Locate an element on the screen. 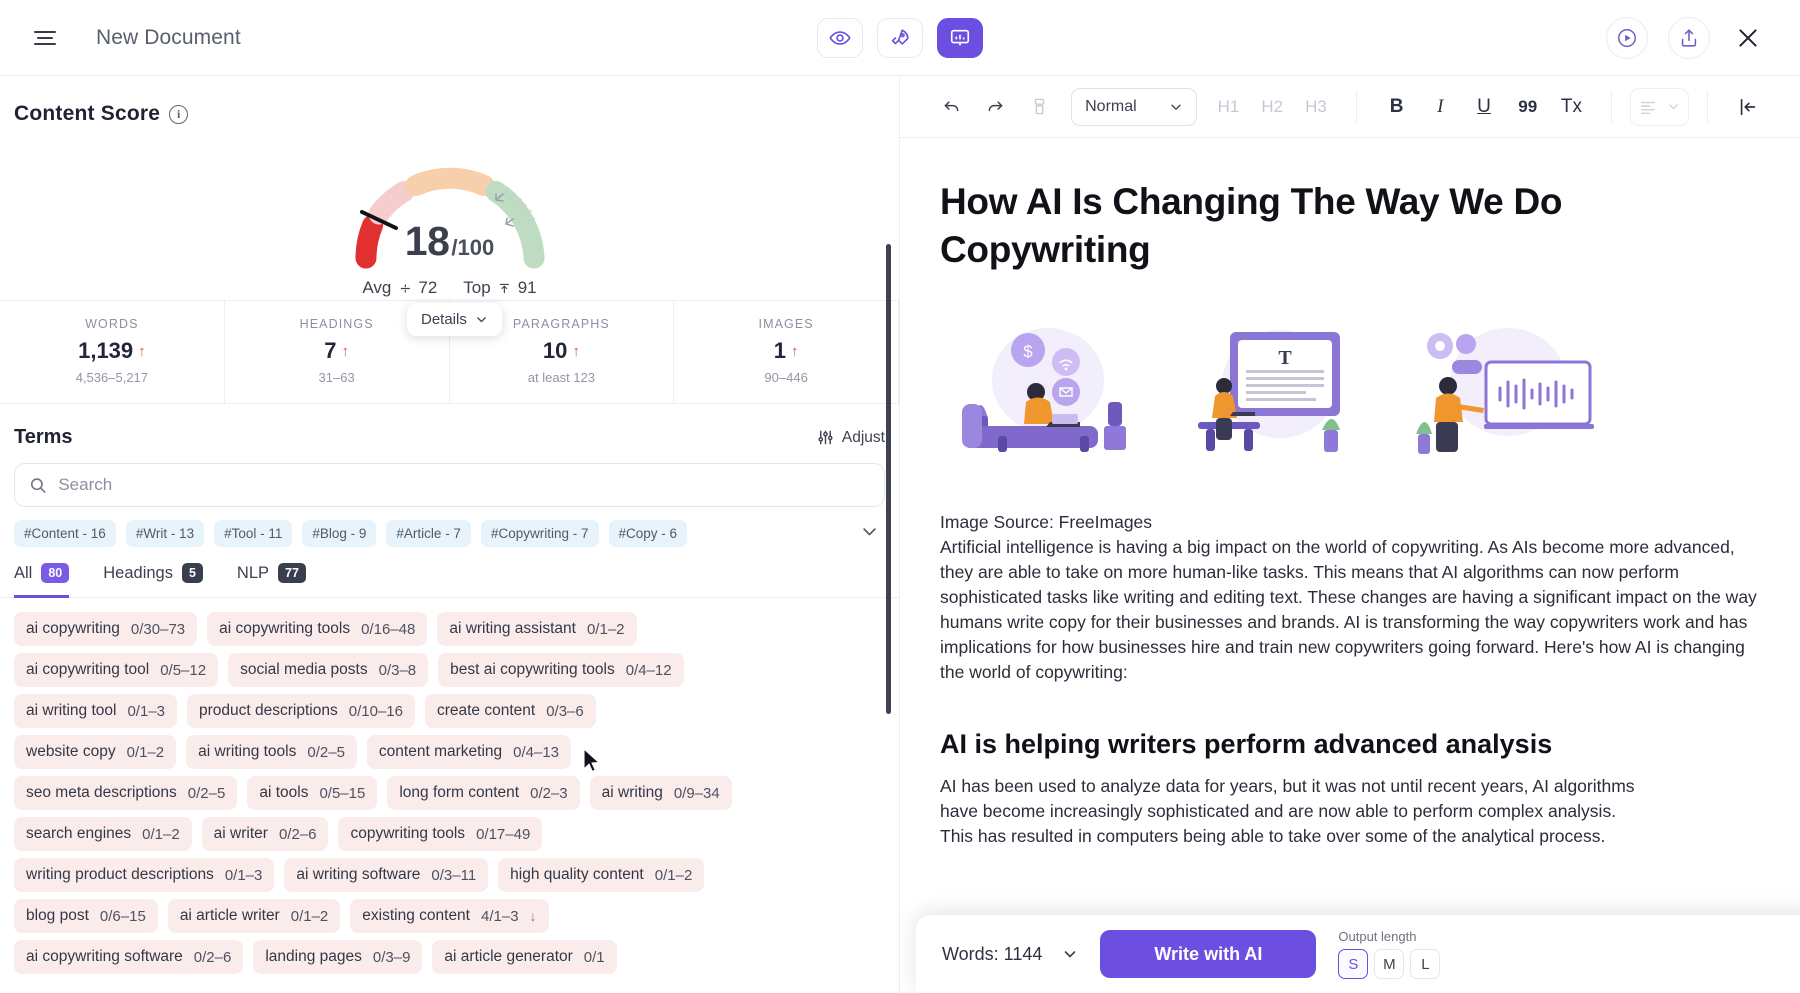  term-chip: ai writing 0/9–34 is located at coordinates (660, 793).